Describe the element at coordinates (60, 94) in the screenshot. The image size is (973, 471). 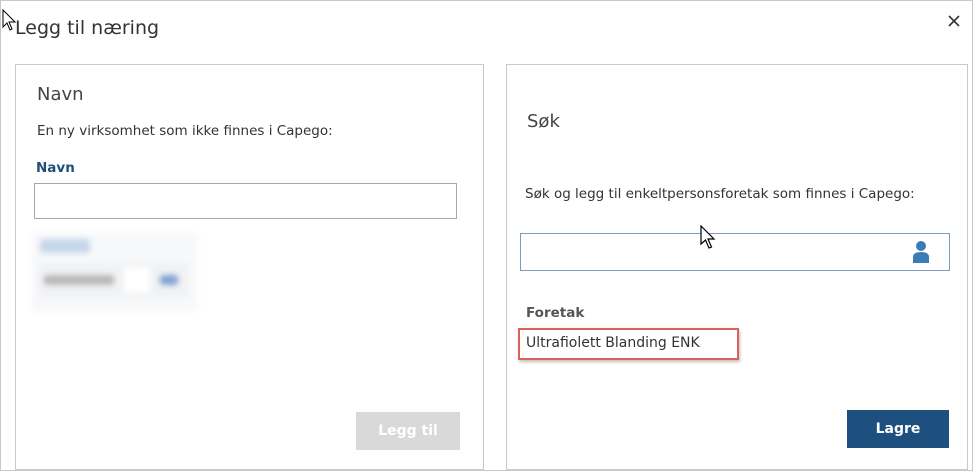
I see `panel-heading-navn: Navn` at that location.